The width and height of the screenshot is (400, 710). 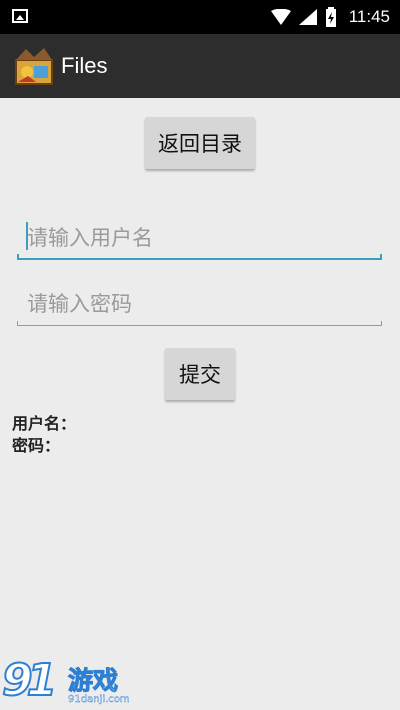 What do you see at coordinates (20, 16) in the screenshot?
I see `image-notification-icon` at bounding box center [20, 16].